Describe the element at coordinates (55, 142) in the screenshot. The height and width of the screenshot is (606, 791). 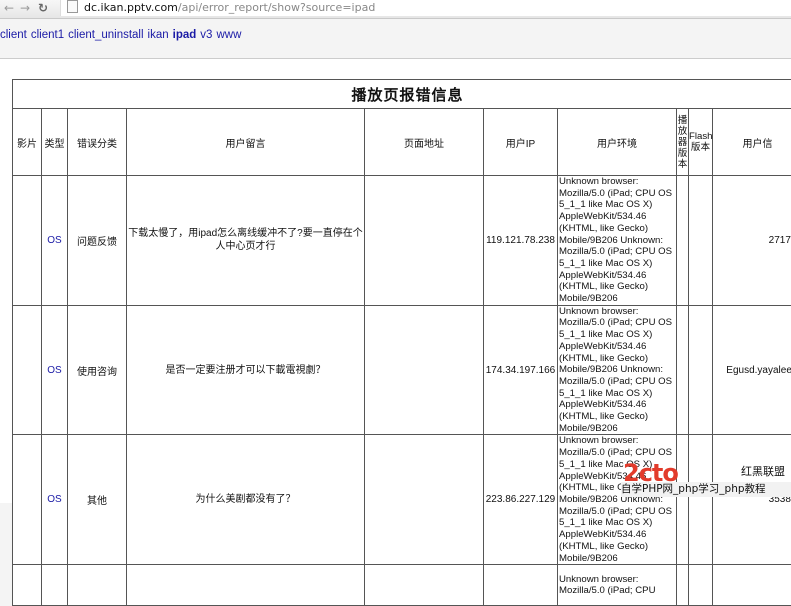
I see `header-type: 类型` at that location.